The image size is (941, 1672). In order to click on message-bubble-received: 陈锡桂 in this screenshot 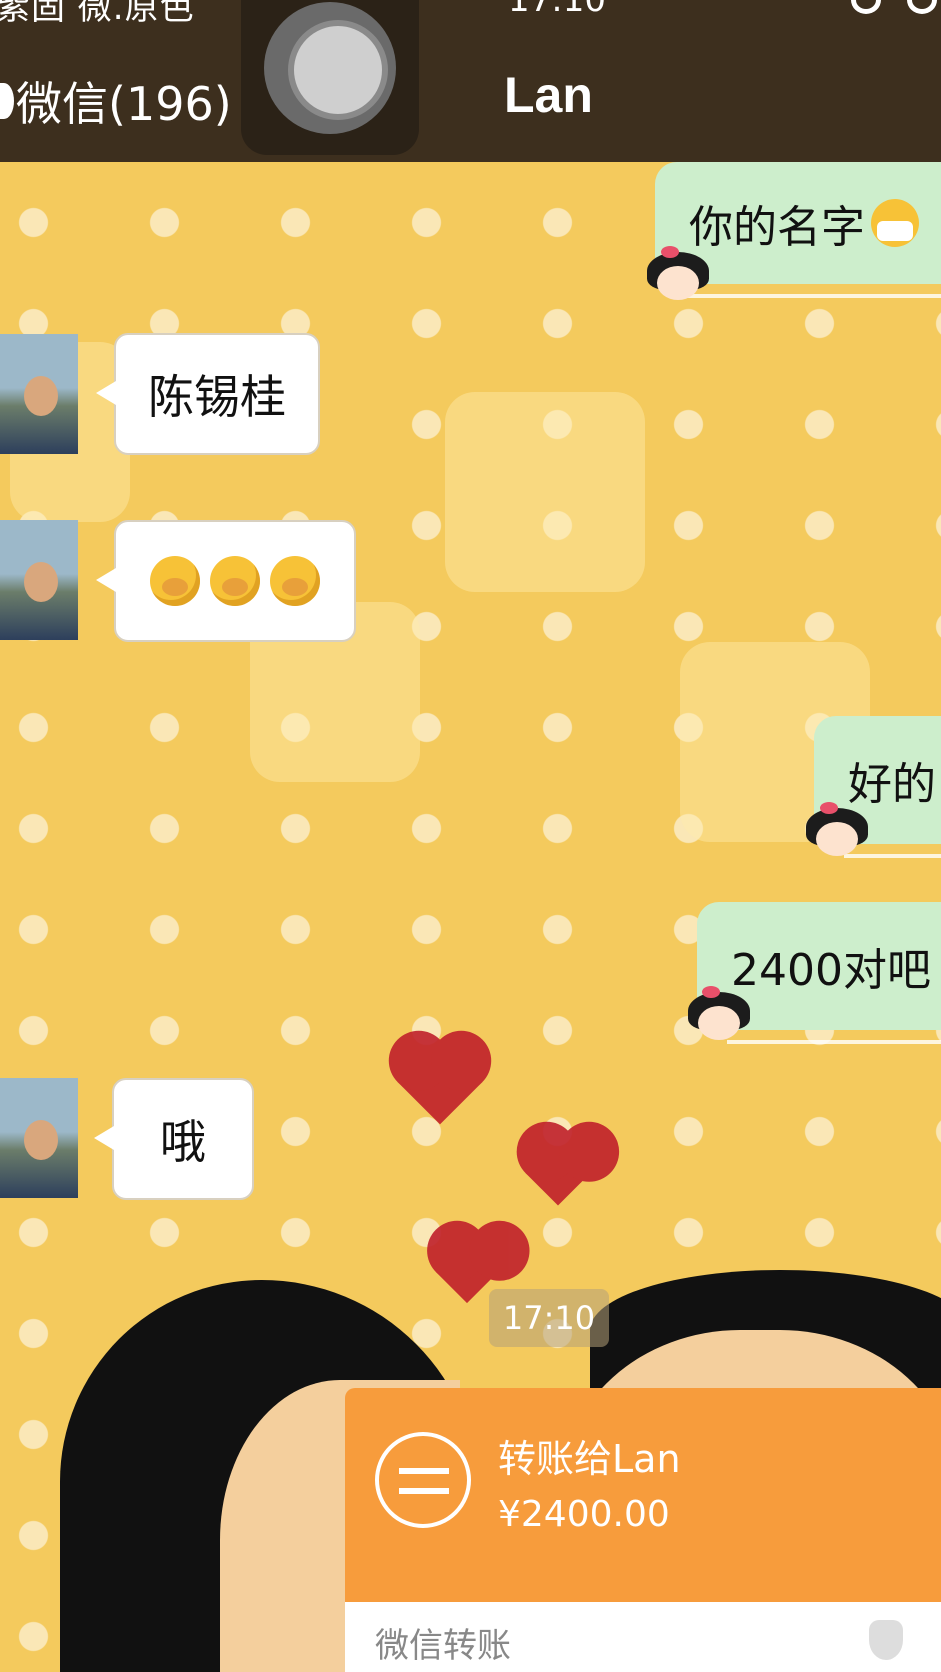, I will do `click(208, 394)`.